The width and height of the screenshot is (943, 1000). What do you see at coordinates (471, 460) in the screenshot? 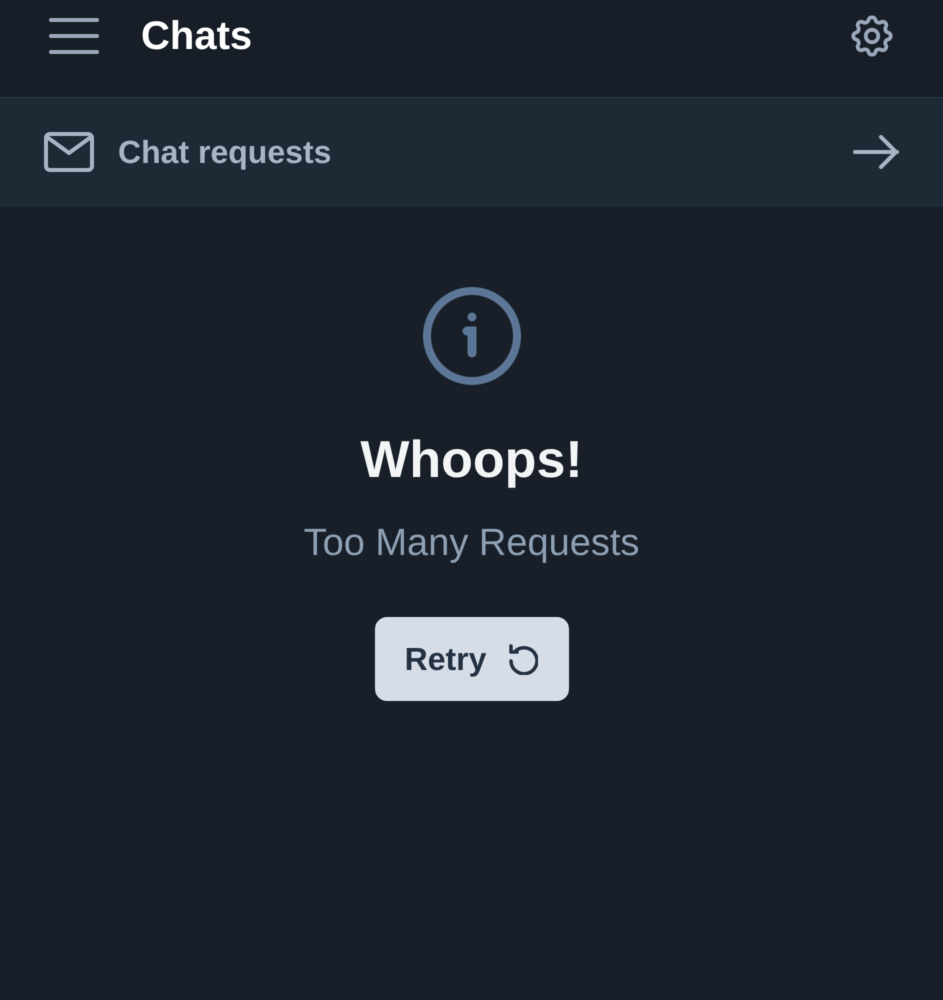
I see `error-title: Whoops!` at bounding box center [471, 460].